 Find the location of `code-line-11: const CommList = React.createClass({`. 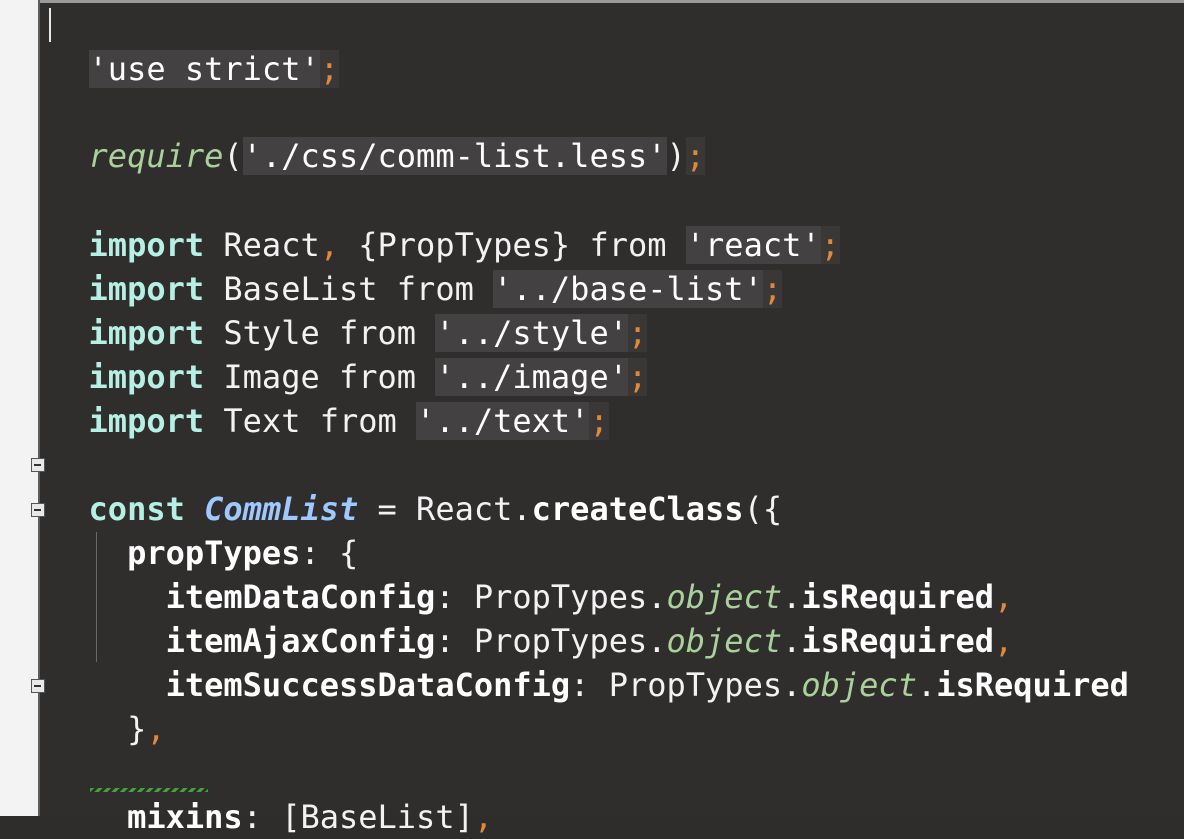

code-line-11: const CommList = React.createClass({ is located at coordinates (416, 485).